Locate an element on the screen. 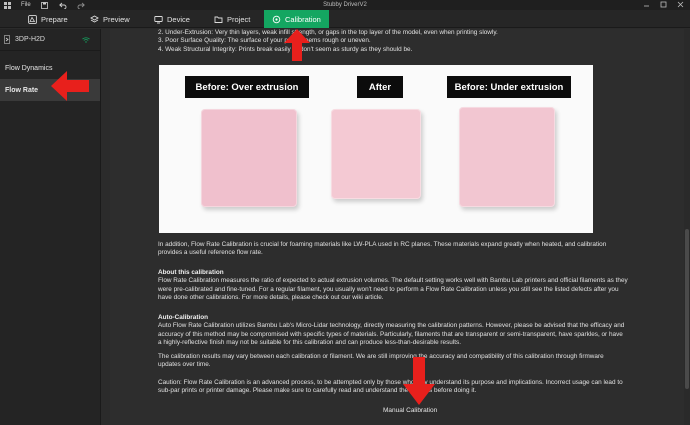  undo-icon is located at coordinates (62, 5).